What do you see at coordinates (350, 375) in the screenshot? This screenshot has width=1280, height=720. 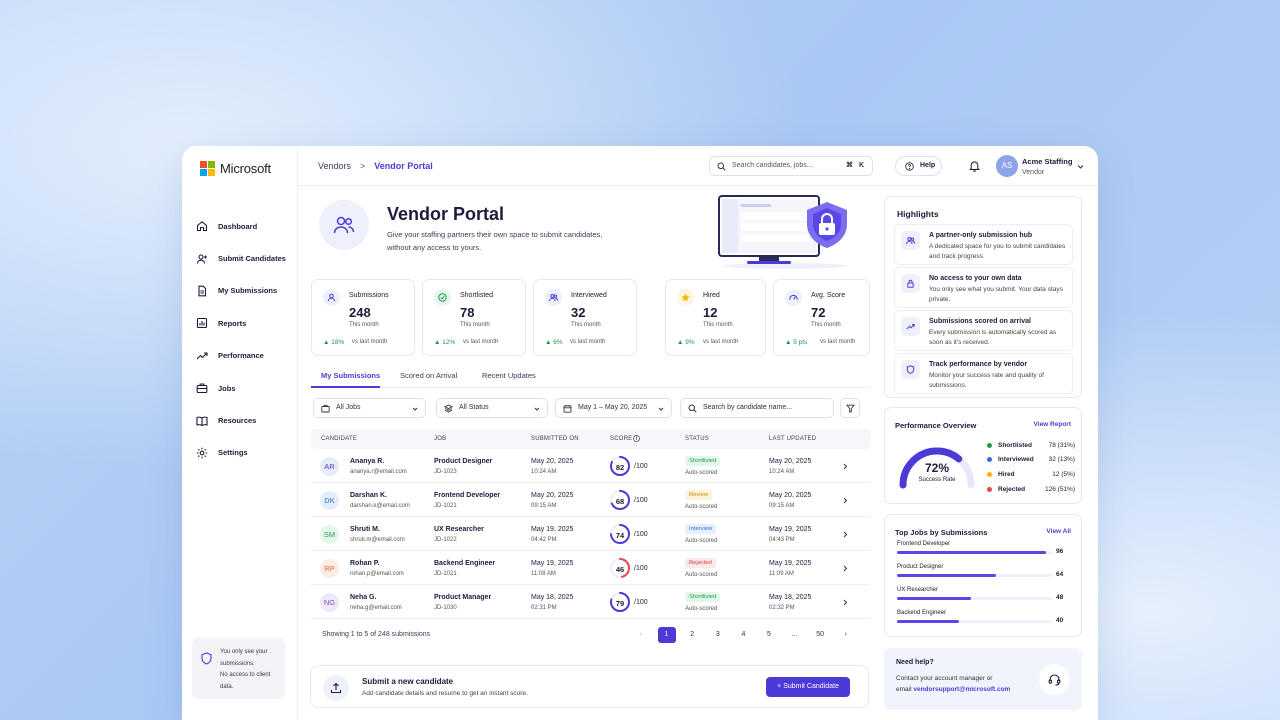 I see `tab-my-submissions: My Submissions` at bounding box center [350, 375].